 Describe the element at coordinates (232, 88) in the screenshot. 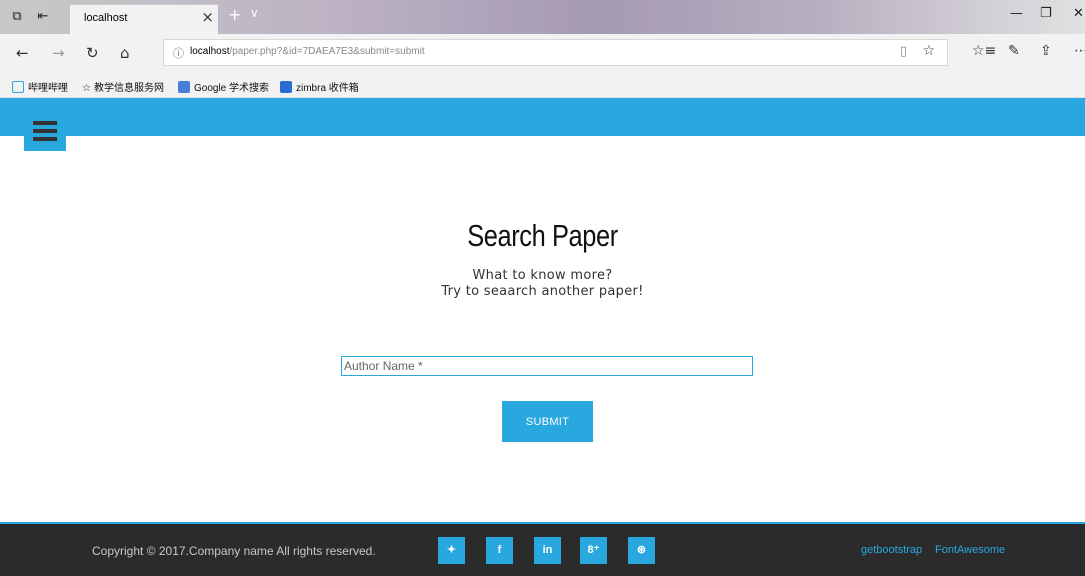

I see `favorite-label: Google 学术搜索` at that location.